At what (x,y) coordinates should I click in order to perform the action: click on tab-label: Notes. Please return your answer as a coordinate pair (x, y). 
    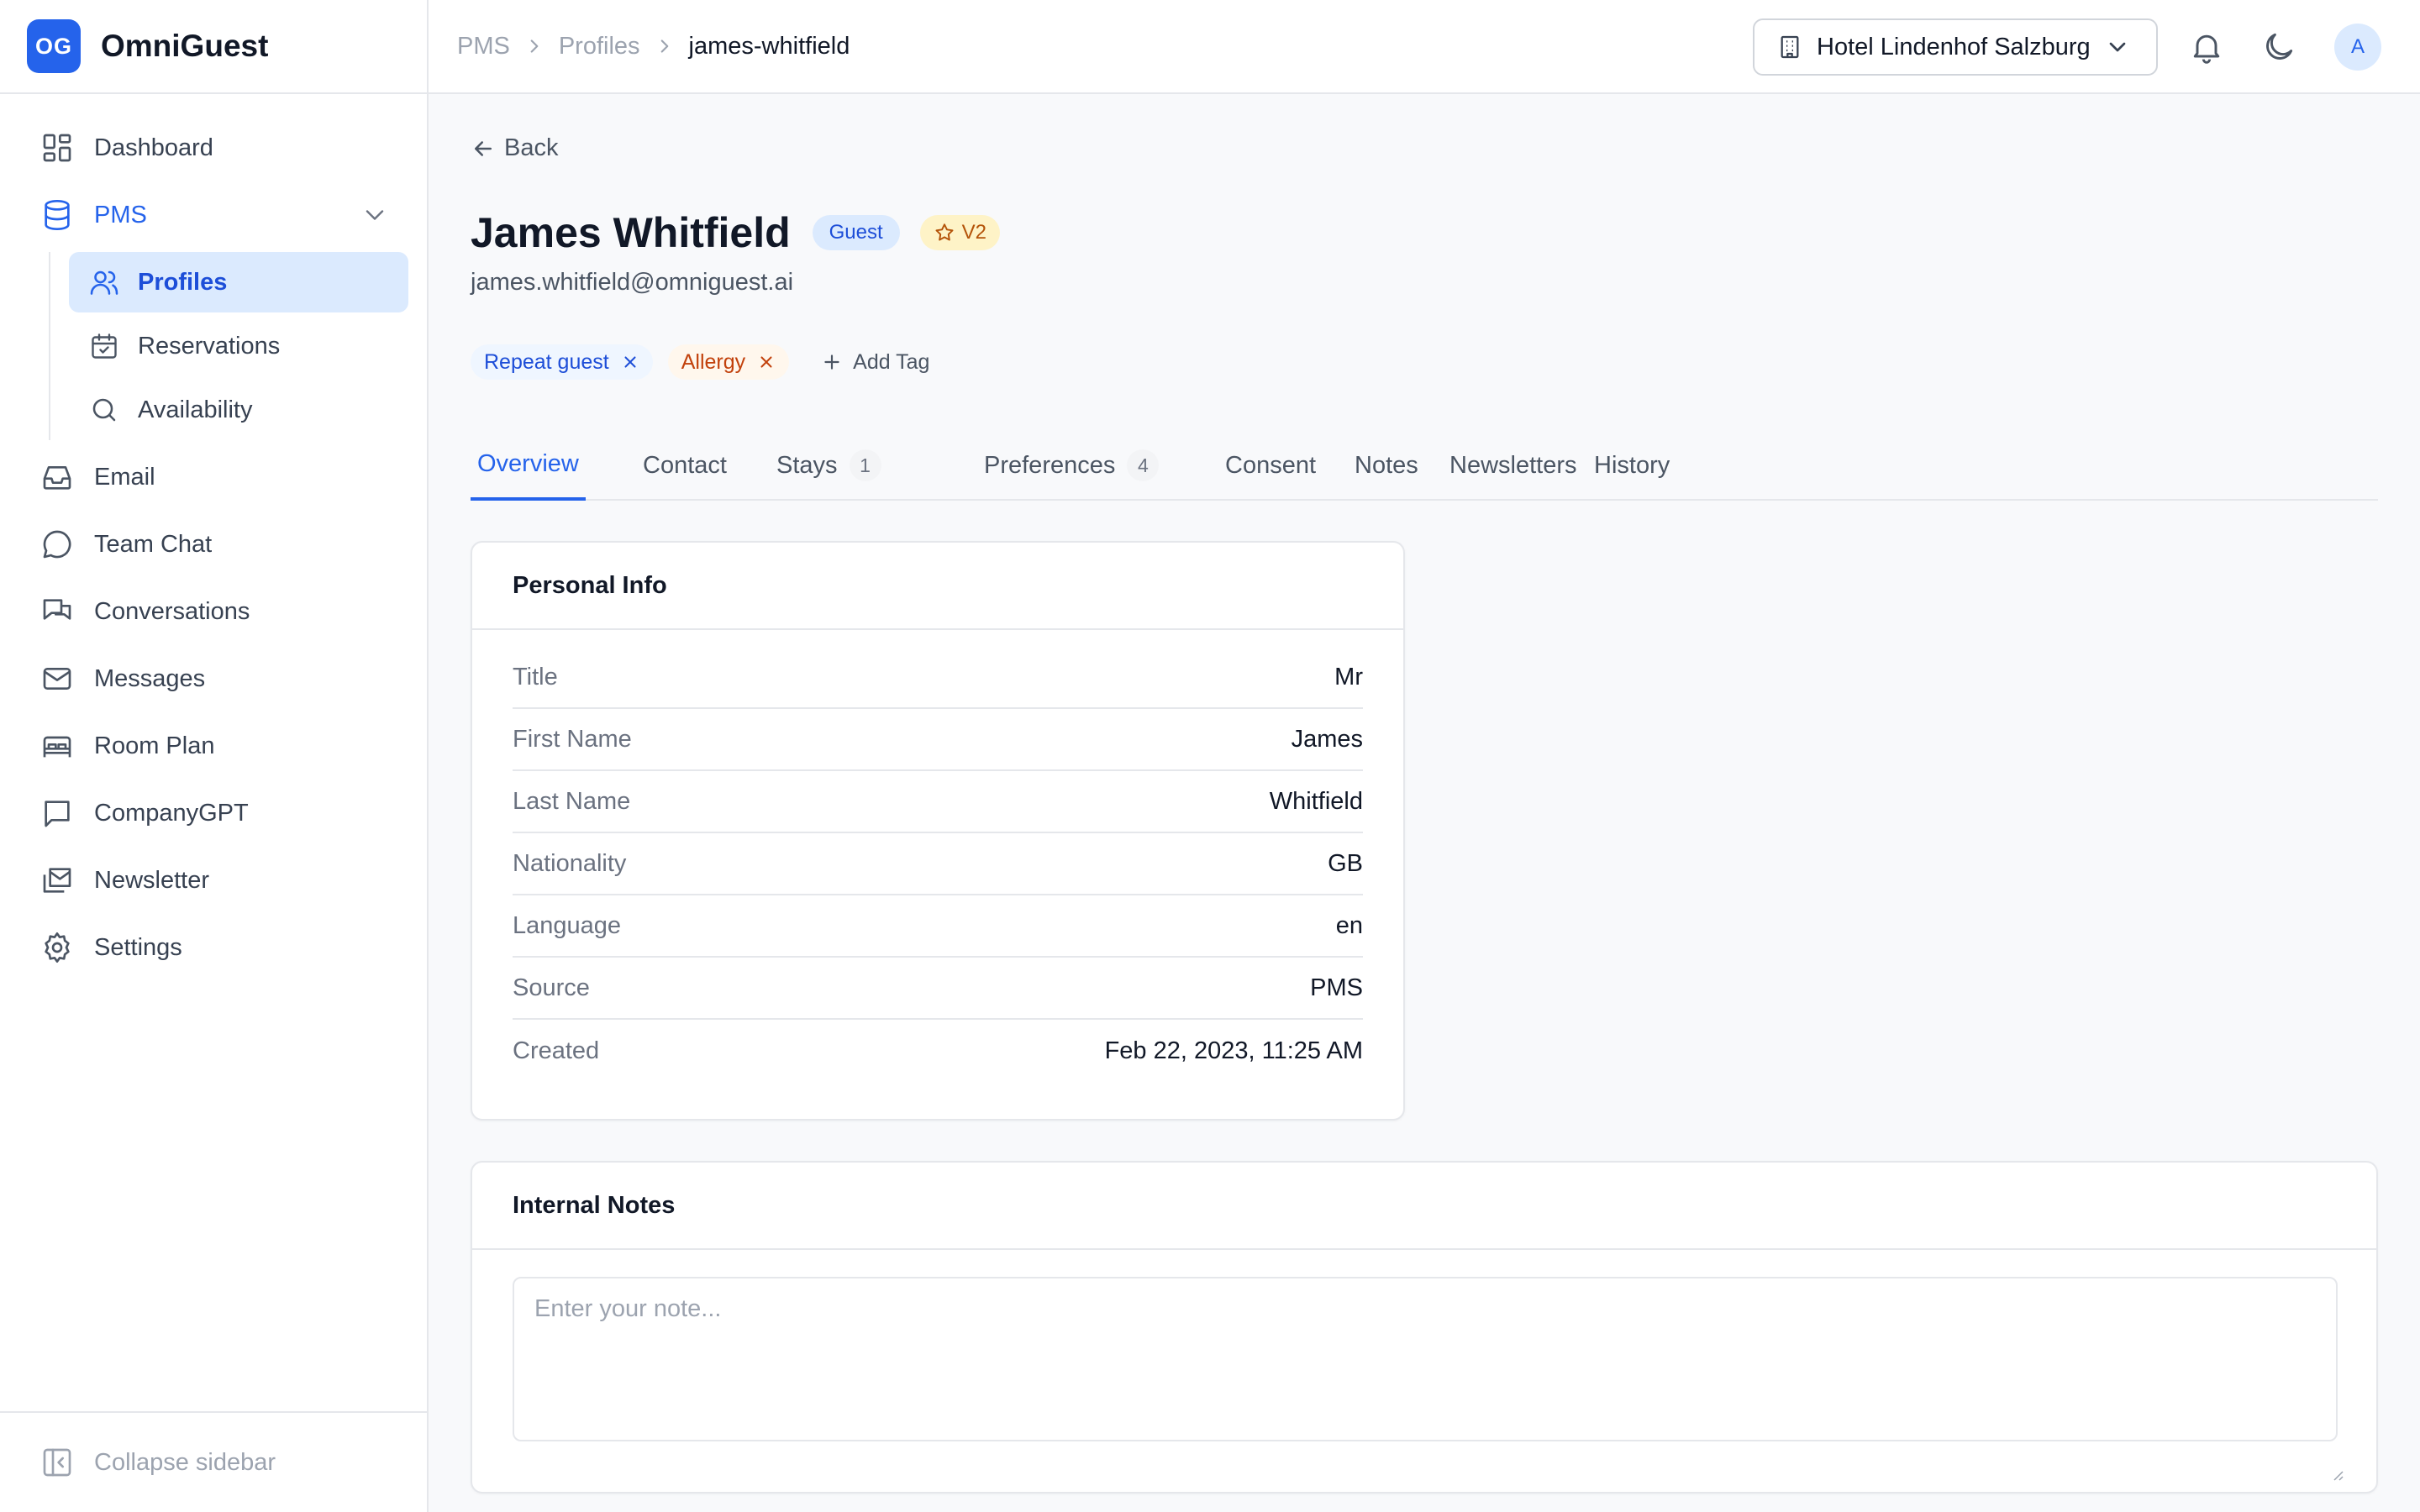
    Looking at the image, I should click on (1386, 465).